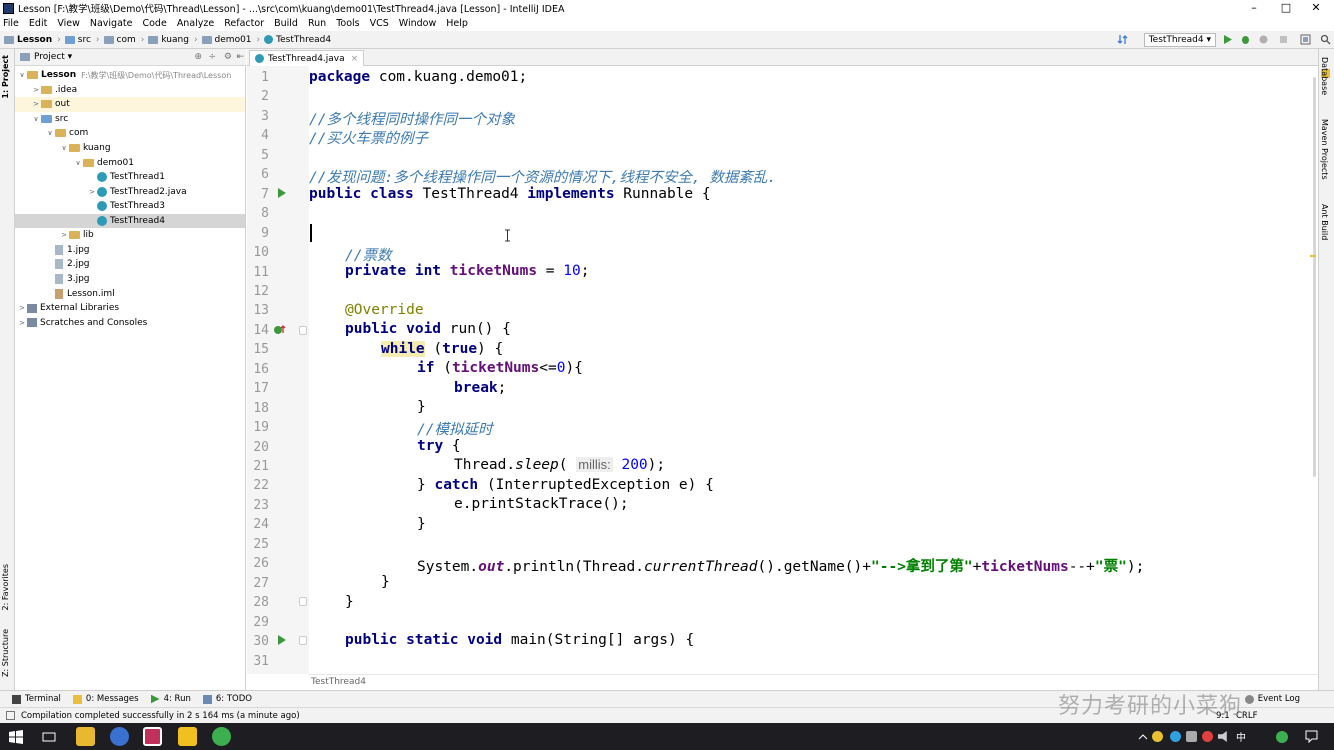 This screenshot has height=750, width=1334. Describe the element at coordinates (130, 148) in the screenshot. I see `tree-item: ∨ kuang` at that location.